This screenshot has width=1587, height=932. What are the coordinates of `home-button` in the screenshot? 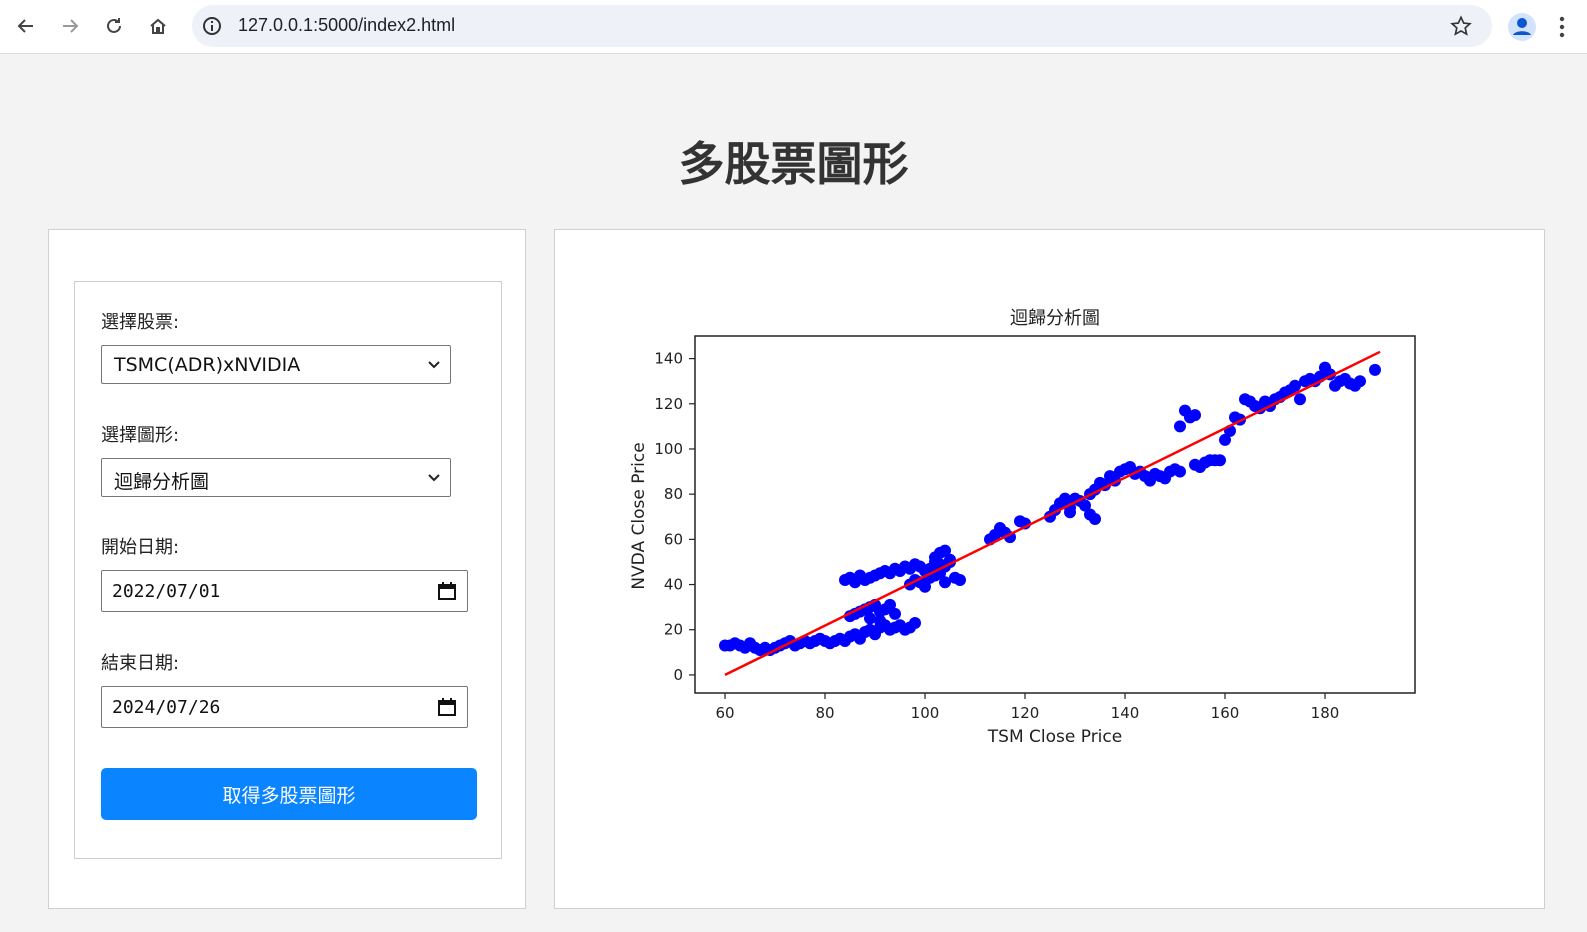 It's located at (158, 26).